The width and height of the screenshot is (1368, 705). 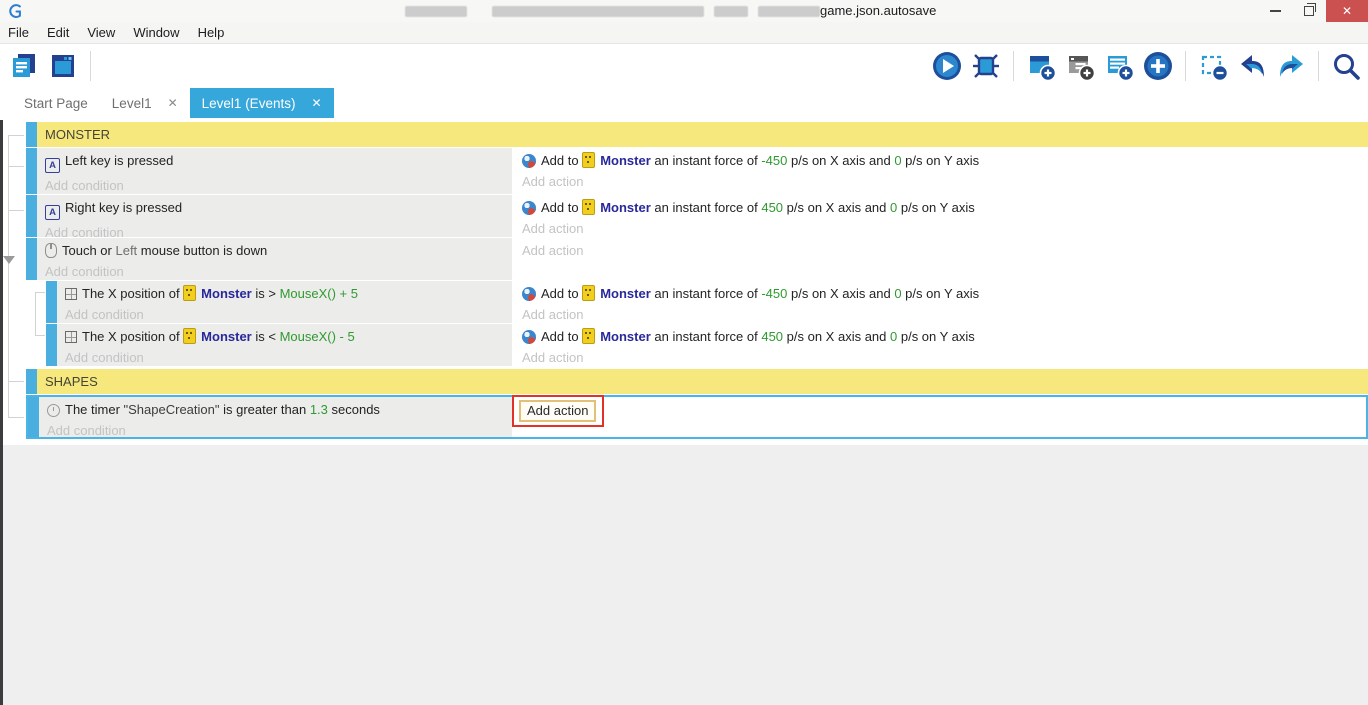 What do you see at coordinates (126, 250) in the screenshot?
I see `text-segment: Left` at bounding box center [126, 250].